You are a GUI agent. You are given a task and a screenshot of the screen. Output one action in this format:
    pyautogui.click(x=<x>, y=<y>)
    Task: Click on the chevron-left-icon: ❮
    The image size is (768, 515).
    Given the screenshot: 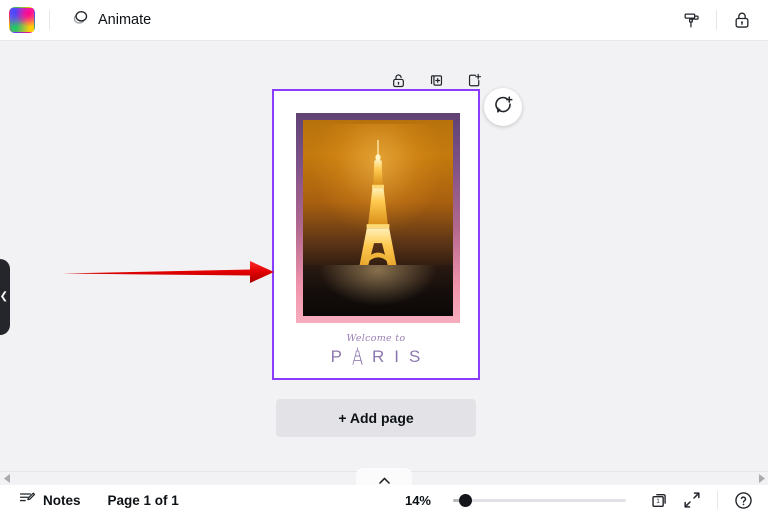 What is the action you would take?
    pyautogui.click(x=4, y=296)
    